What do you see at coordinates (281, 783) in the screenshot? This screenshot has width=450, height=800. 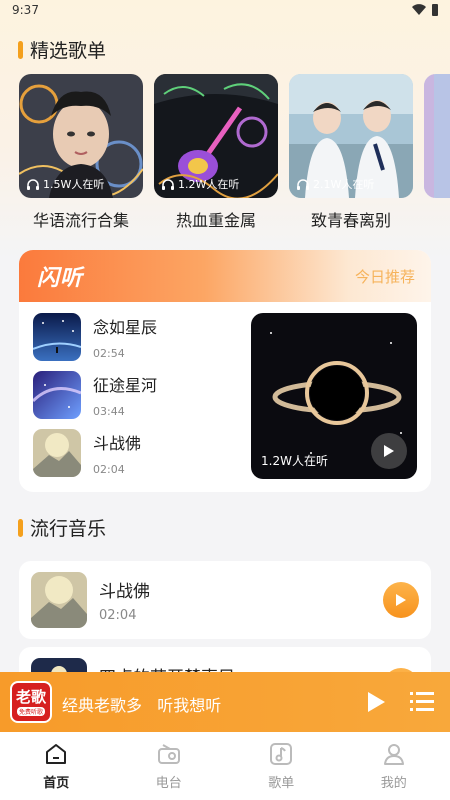 I see `nav-label: 歌单` at bounding box center [281, 783].